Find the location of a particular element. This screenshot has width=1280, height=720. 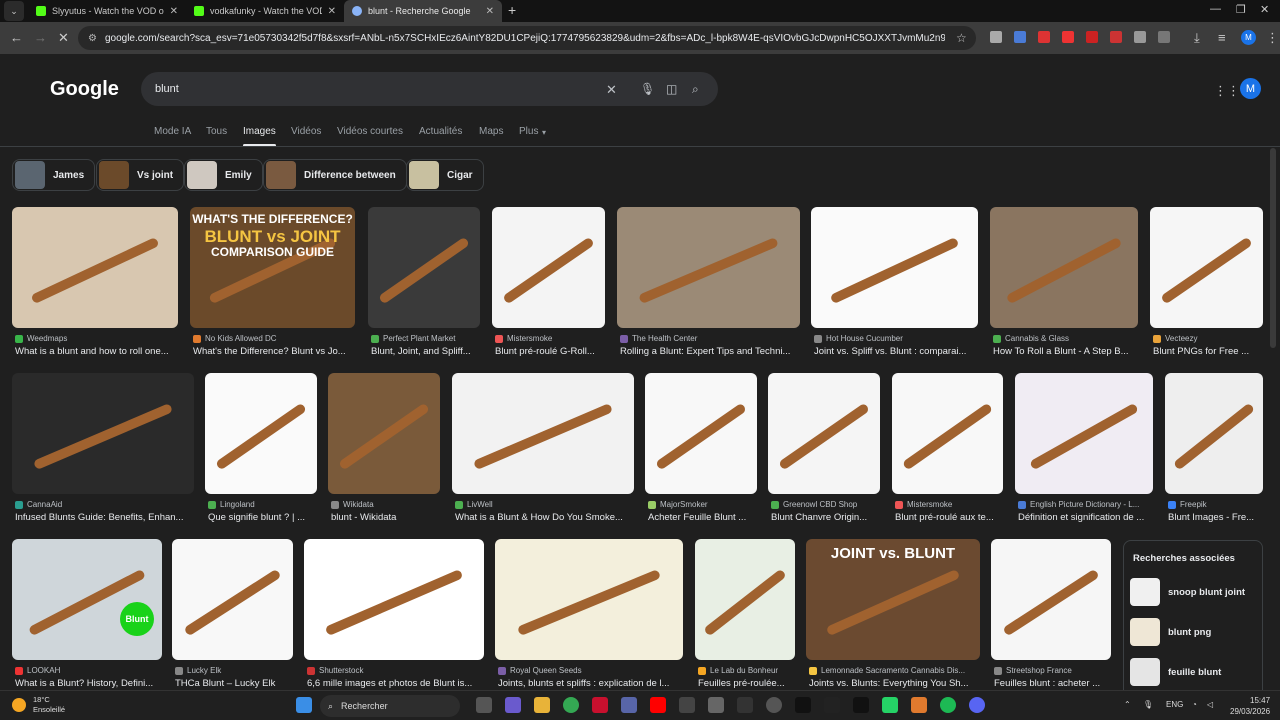

task-view-icon is located at coordinates (484, 705).